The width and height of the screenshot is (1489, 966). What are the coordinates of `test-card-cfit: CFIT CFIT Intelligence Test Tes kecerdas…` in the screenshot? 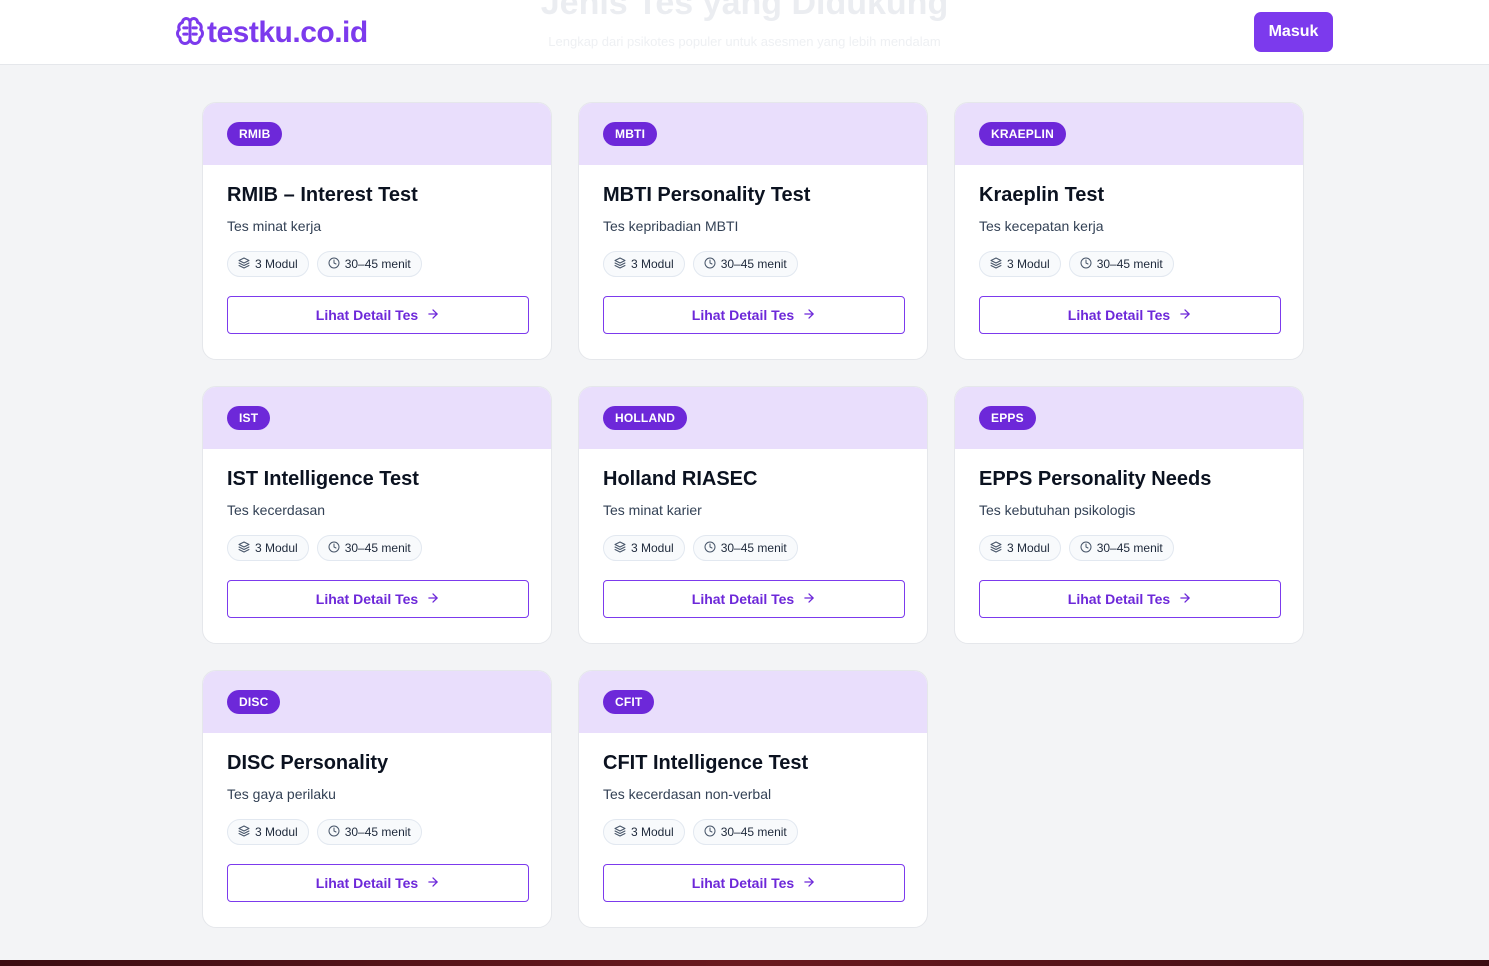 It's located at (753, 799).